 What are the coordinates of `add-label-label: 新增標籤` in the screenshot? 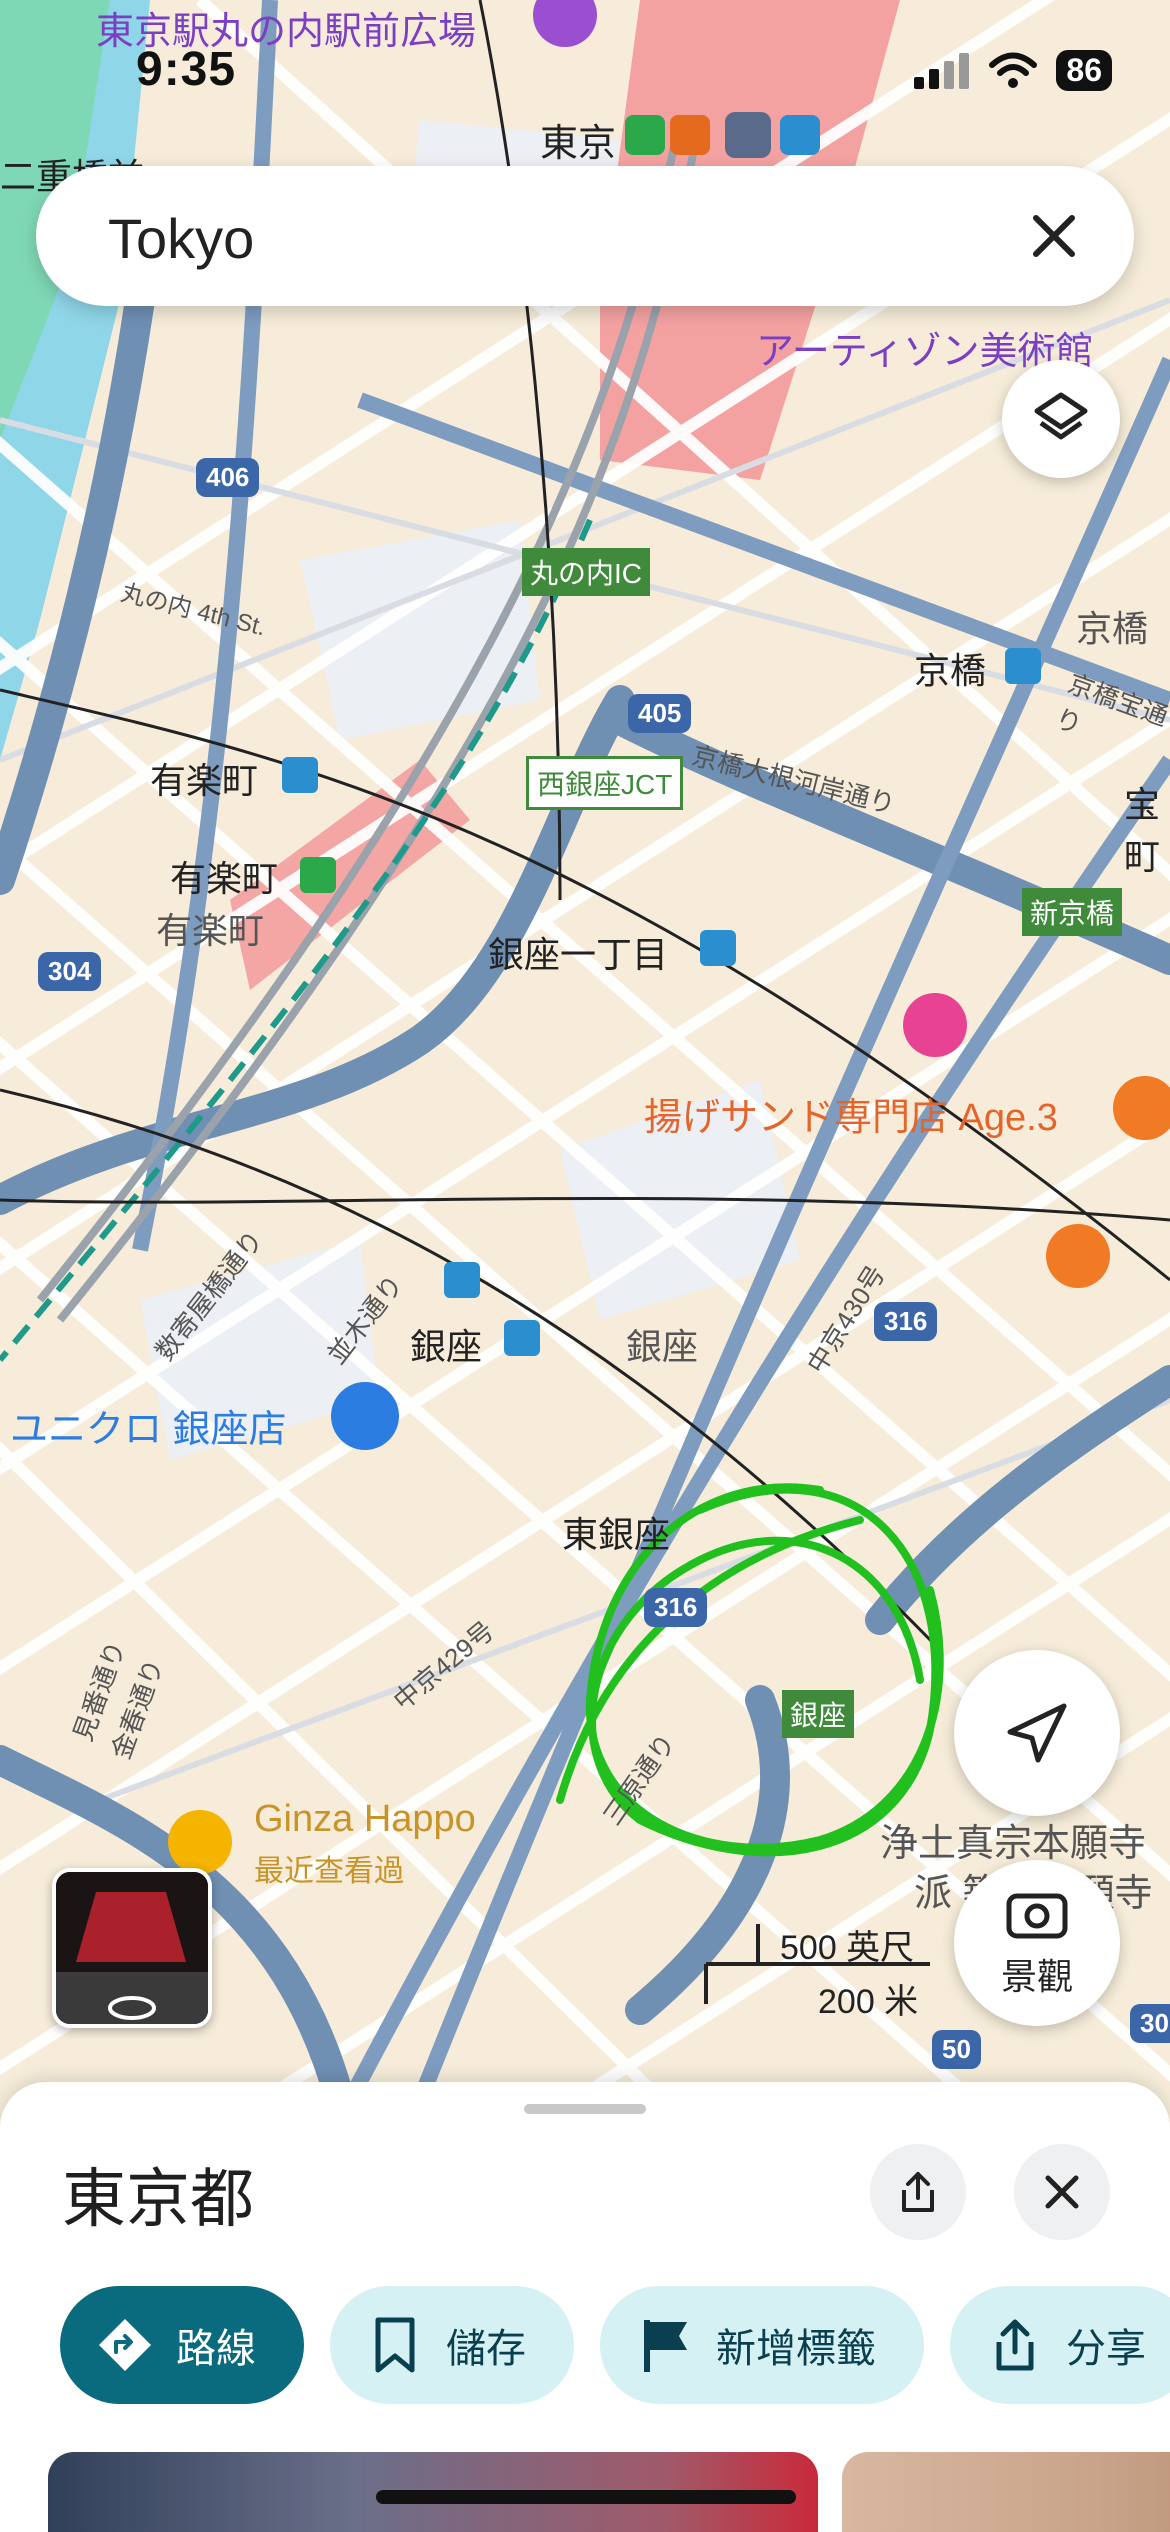 It's located at (796, 2349).